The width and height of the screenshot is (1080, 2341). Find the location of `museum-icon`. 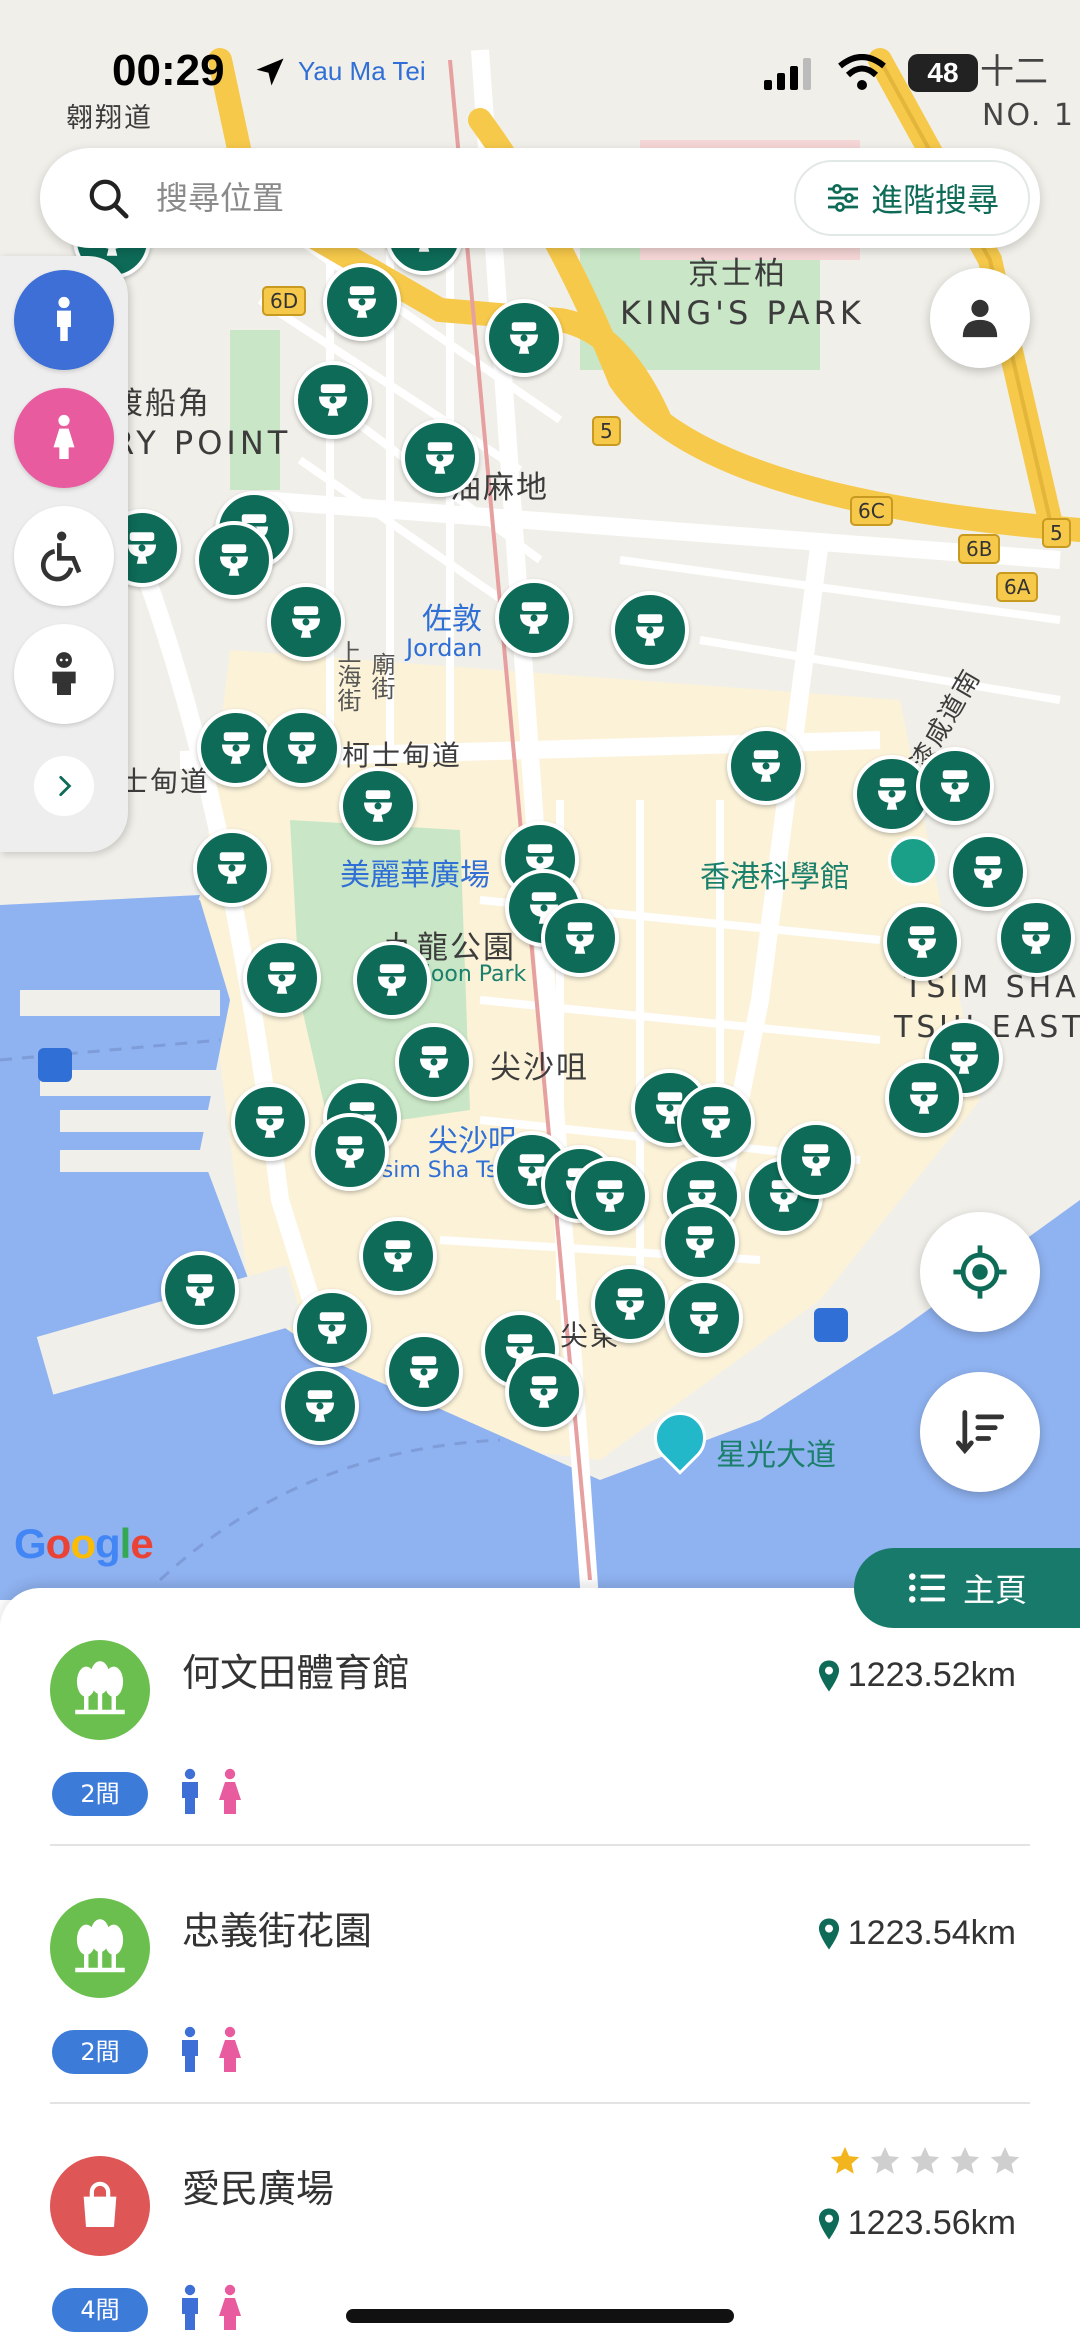

museum-icon is located at coordinates (913, 861).